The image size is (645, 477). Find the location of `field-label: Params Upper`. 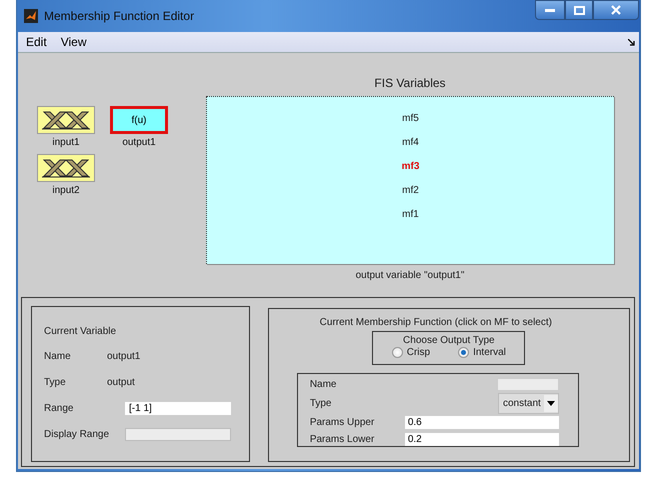

field-label: Params Upper is located at coordinates (343, 422).